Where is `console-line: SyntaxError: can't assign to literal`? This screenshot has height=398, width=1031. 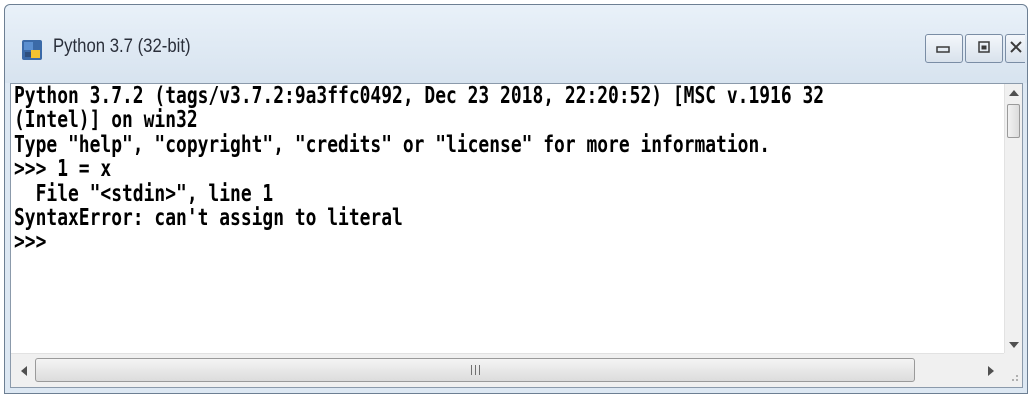 console-line: SyntaxError: can't assign to literal is located at coordinates (208, 217).